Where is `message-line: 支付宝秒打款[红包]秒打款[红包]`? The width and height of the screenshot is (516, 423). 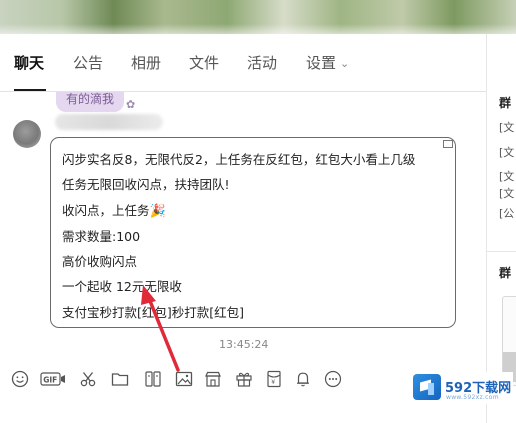 message-line: 支付宝秒打款[红包]秒打款[红包] is located at coordinates (153, 312).